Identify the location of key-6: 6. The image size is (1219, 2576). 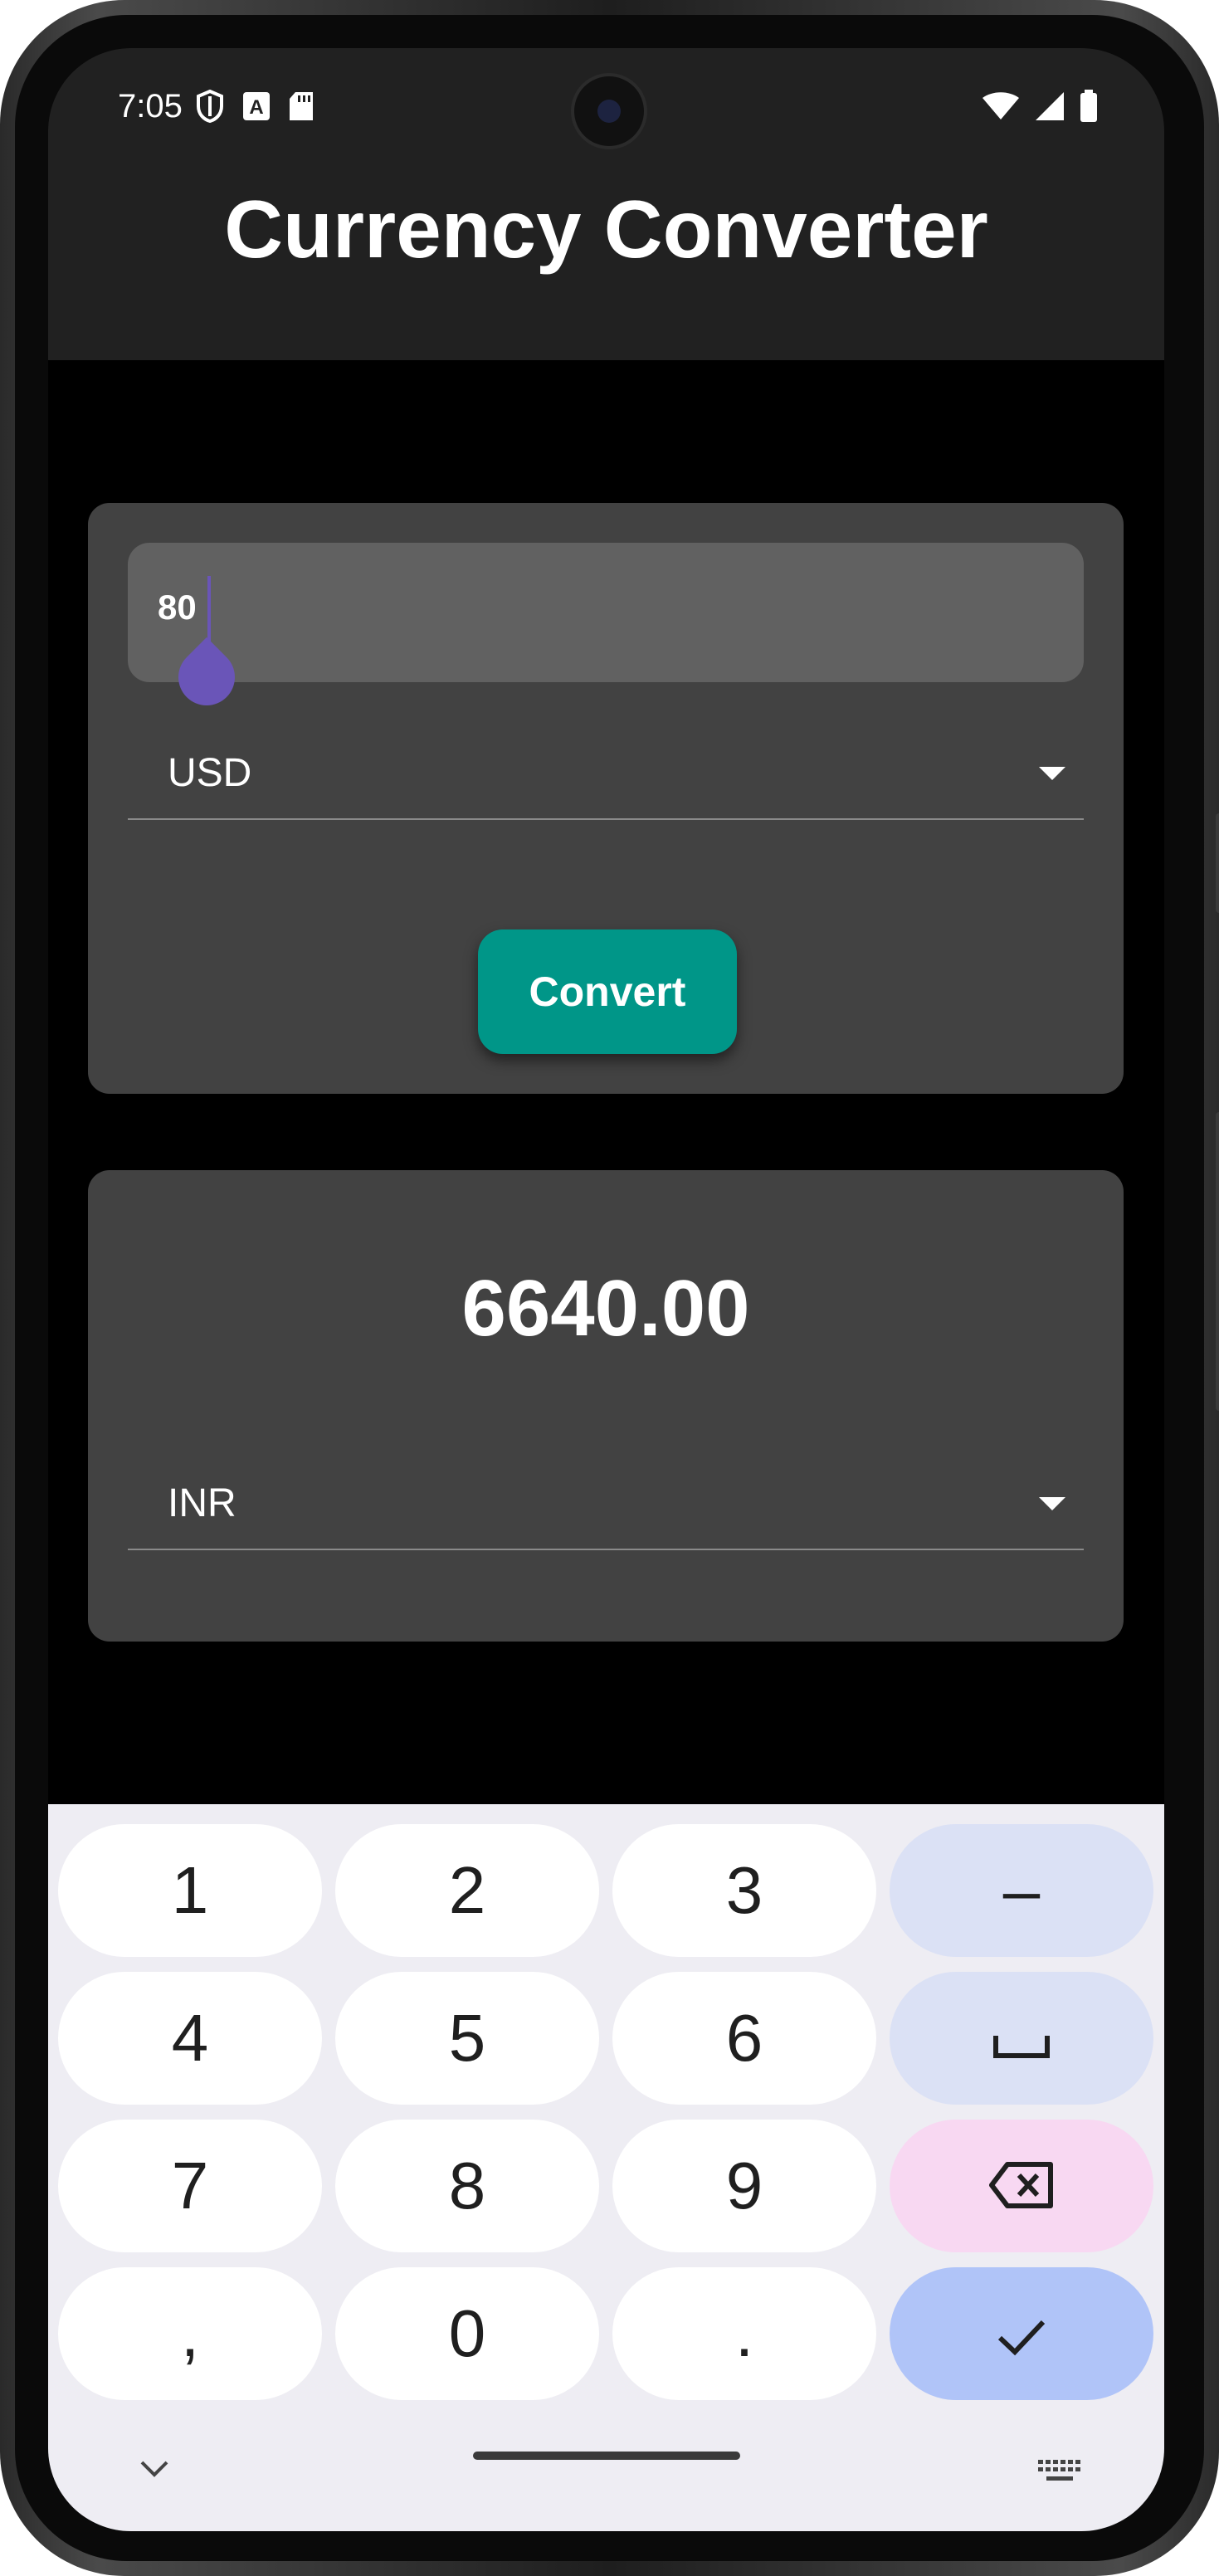
(744, 2039).